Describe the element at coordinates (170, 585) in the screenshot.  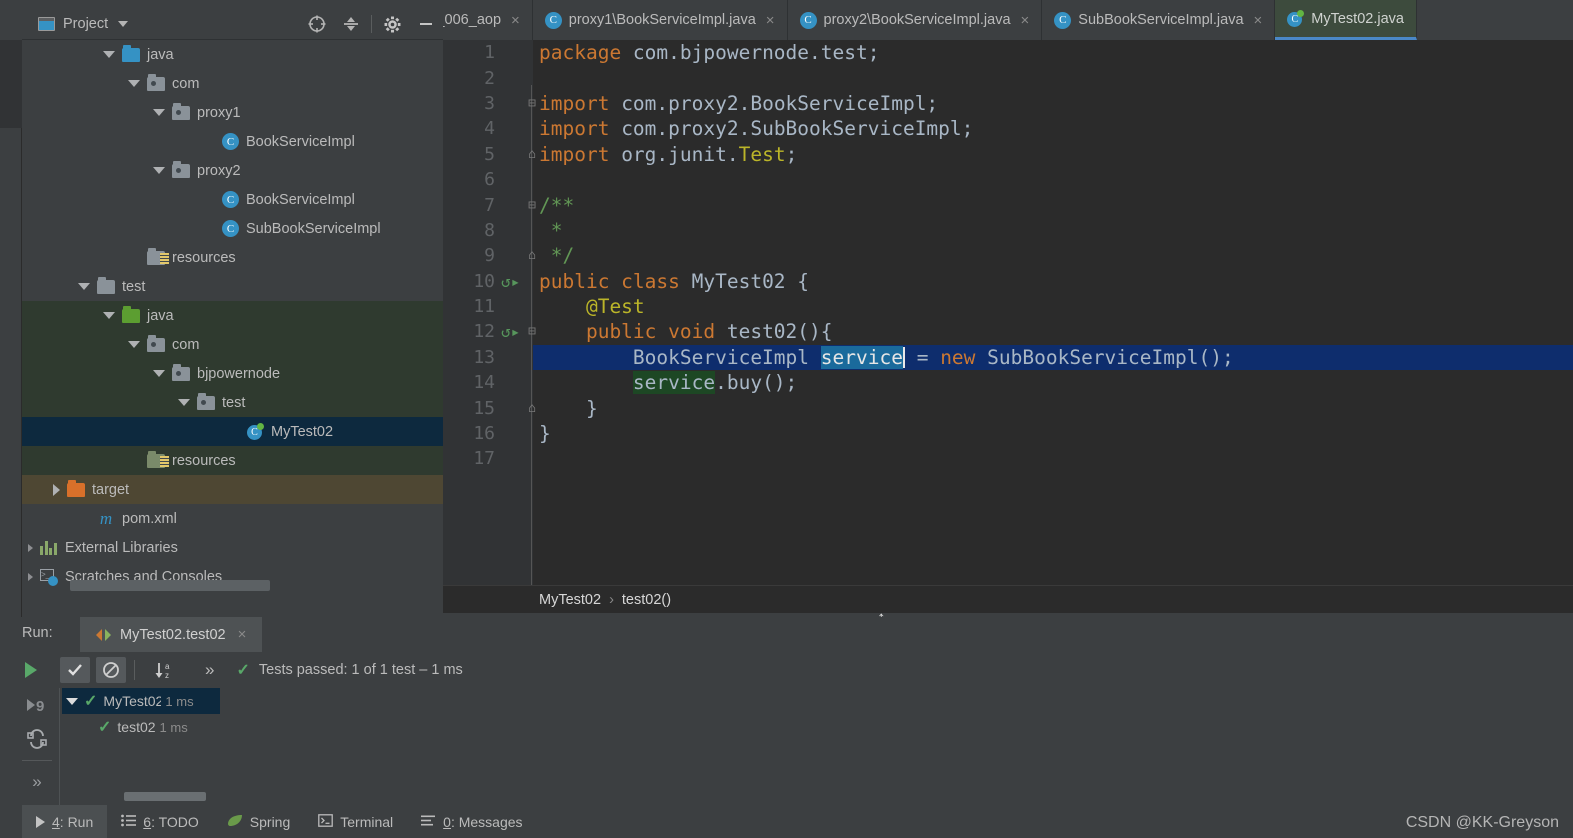
I see `project-tree-hscrollbar` at that location.